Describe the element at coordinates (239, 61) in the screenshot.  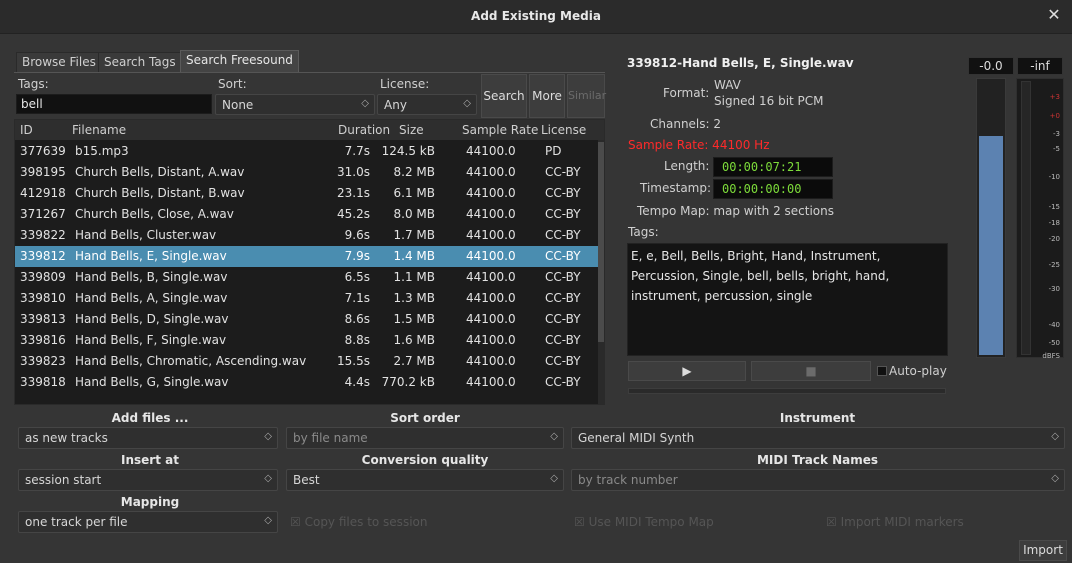
I see `tab-search-freesound: Search Freesound` at that location.